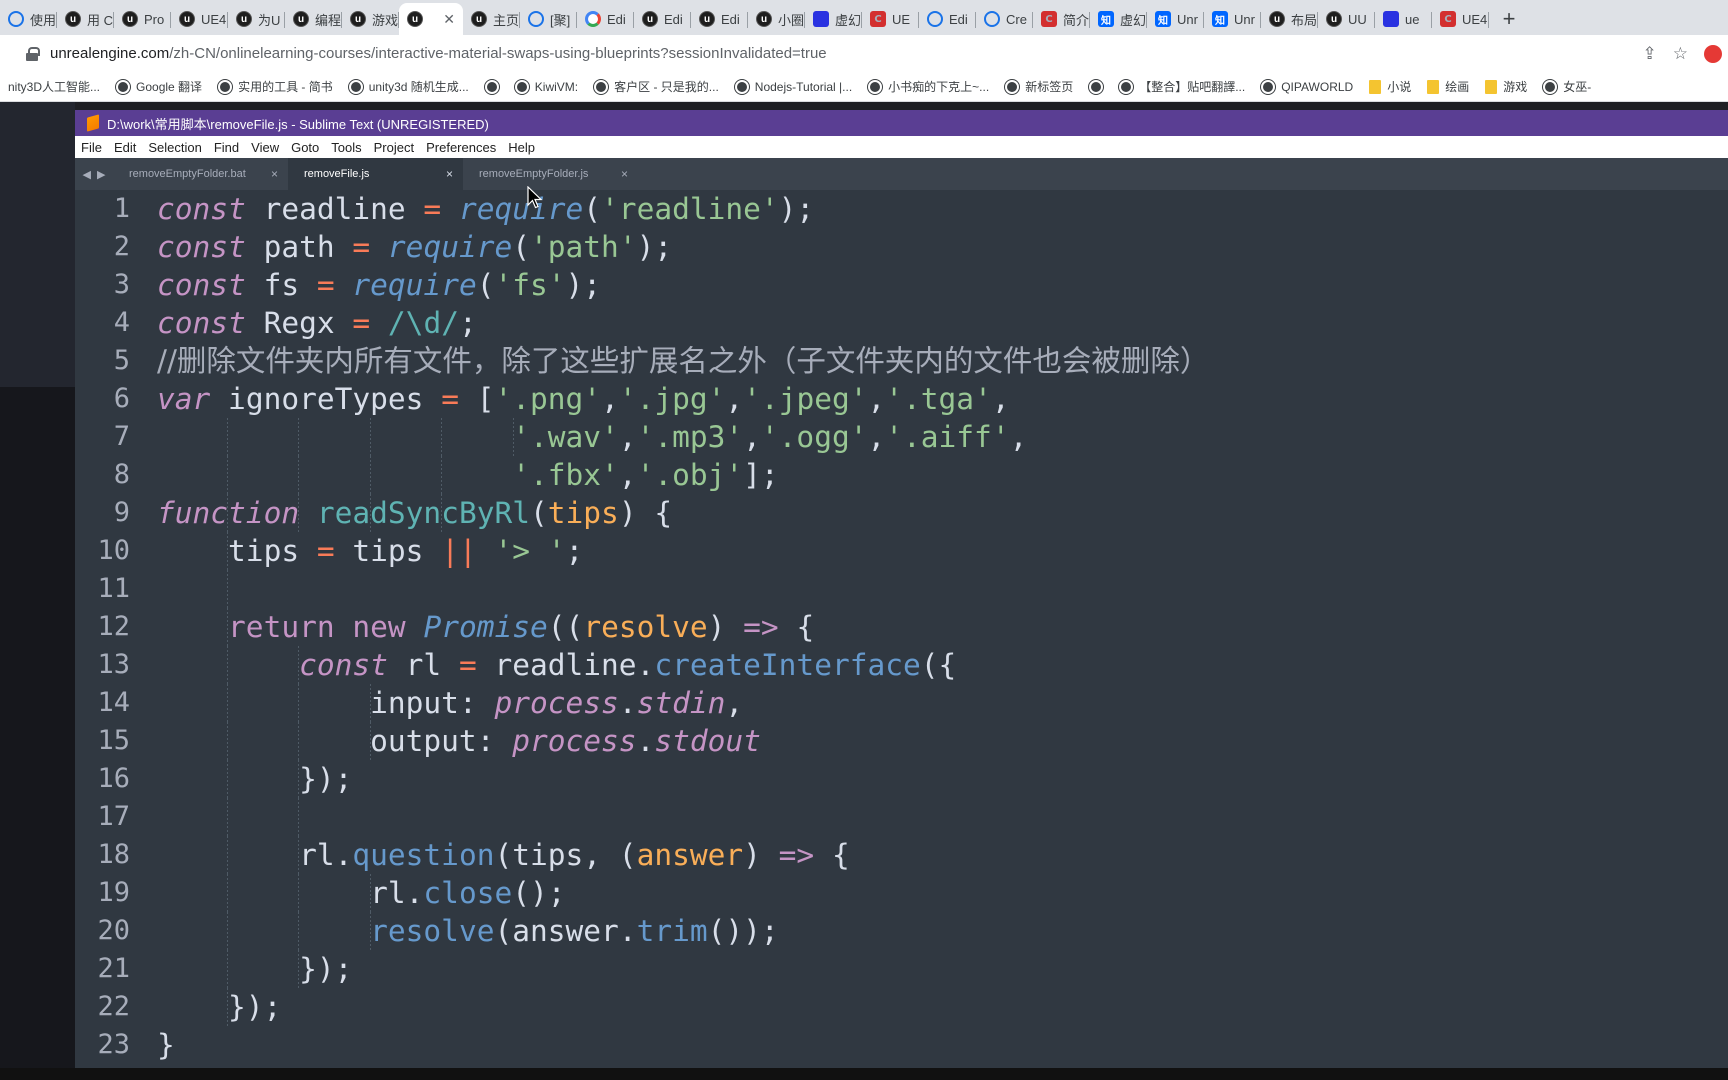  I want to click on bookmark-item: QIPAWORLD, so click(1307, 86).